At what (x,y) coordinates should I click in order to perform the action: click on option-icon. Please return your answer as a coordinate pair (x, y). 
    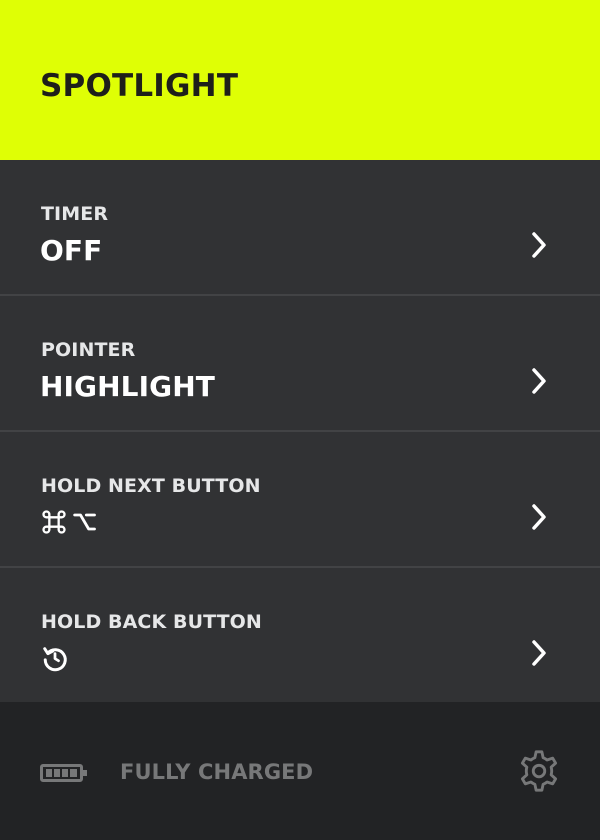
    Looking at the image, I should click on (84, 522).